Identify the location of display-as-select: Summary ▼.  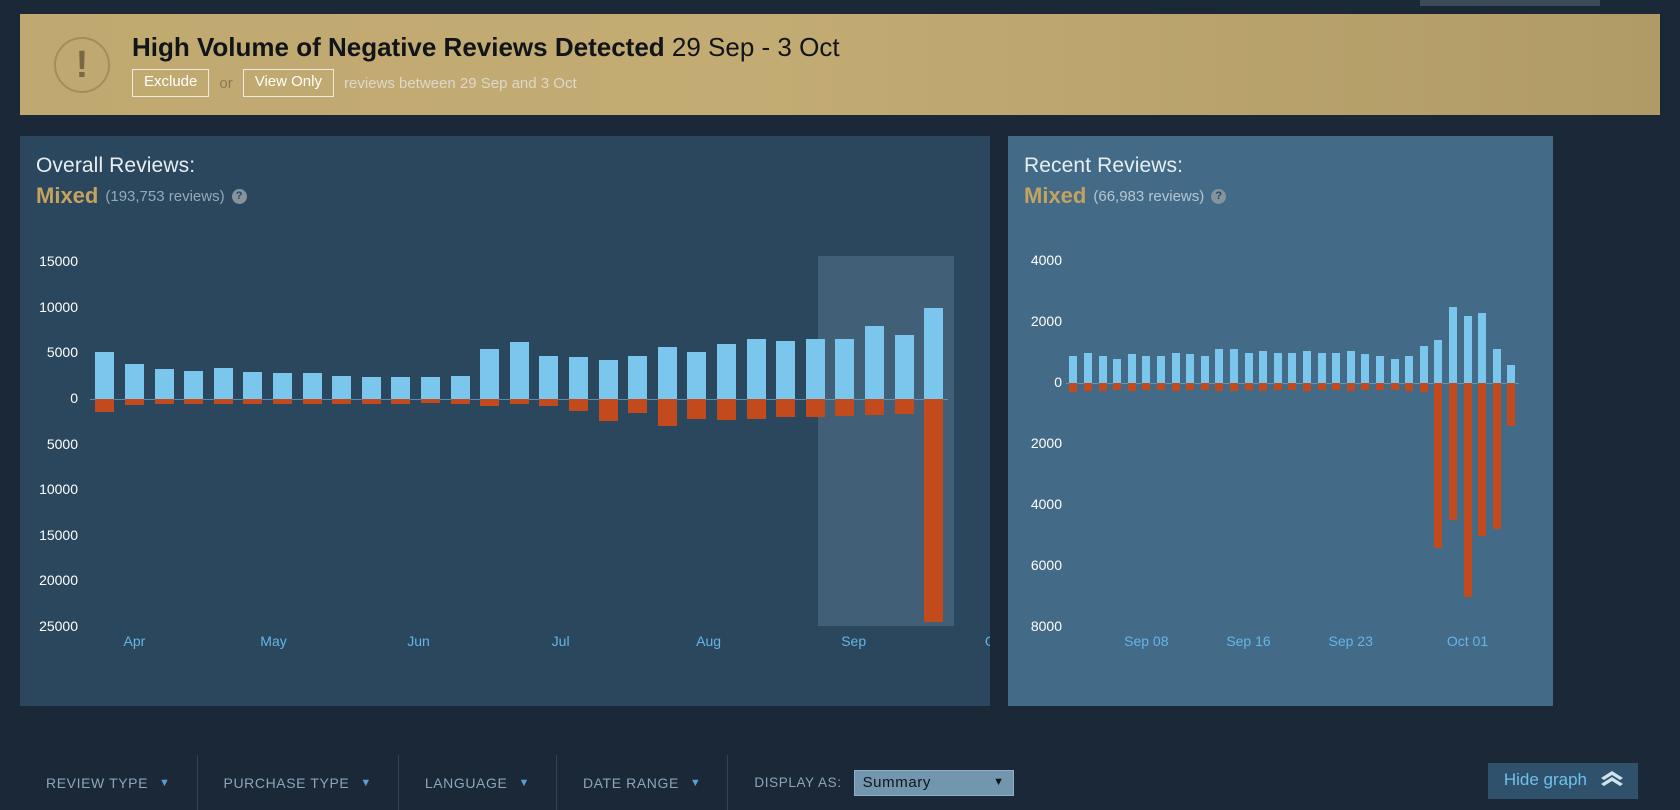
(933, 782).